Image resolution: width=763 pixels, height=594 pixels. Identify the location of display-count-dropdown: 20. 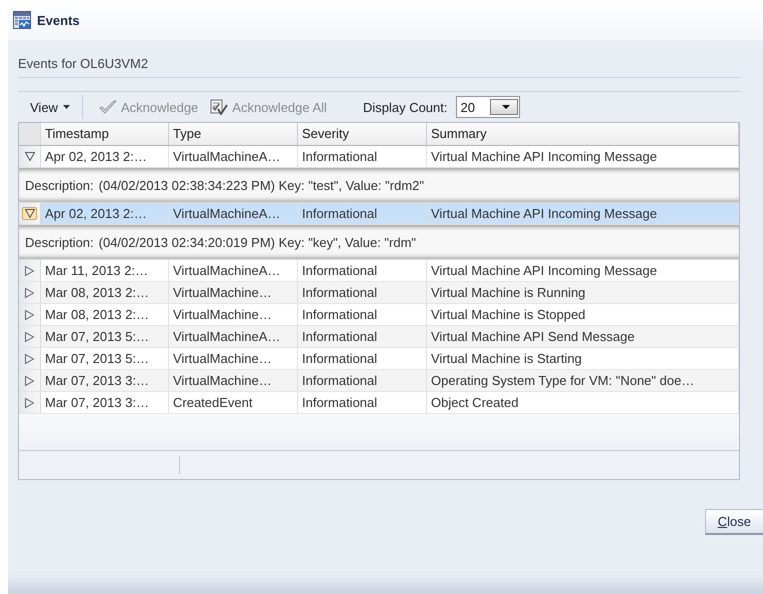
(488, 107).